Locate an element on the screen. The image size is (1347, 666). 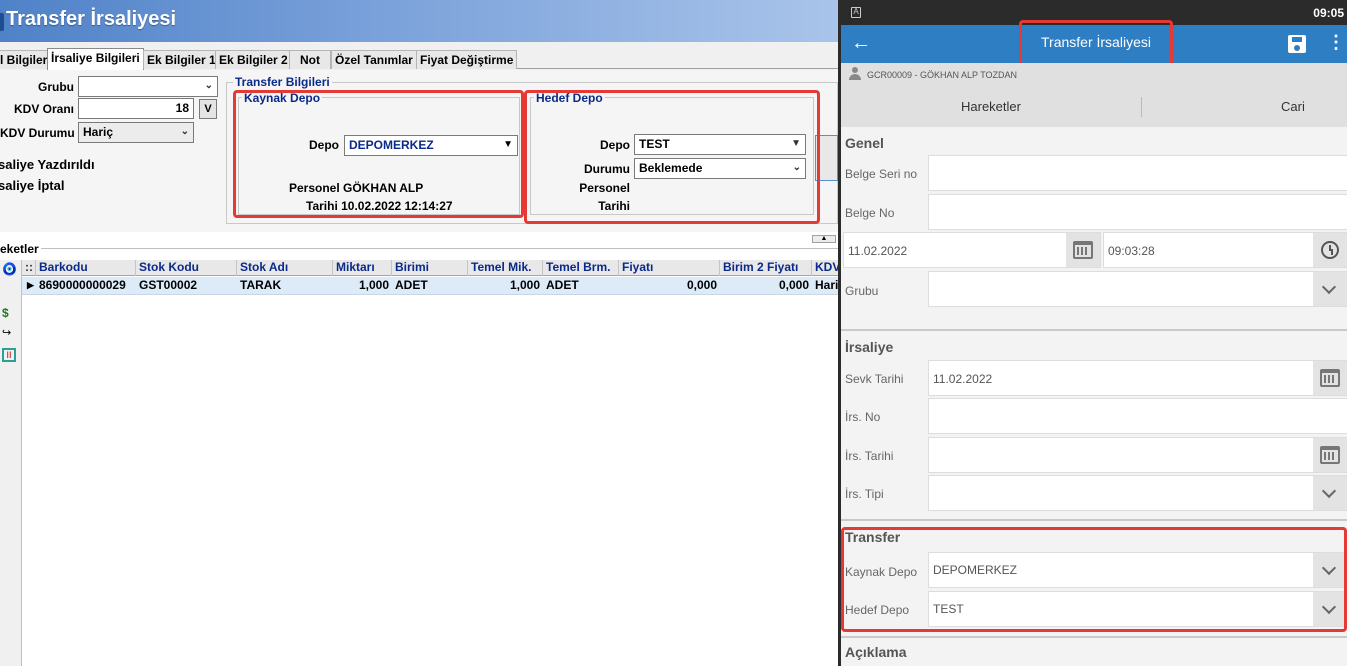
hareketler-title: eketler is located at coordinates (20, 249).